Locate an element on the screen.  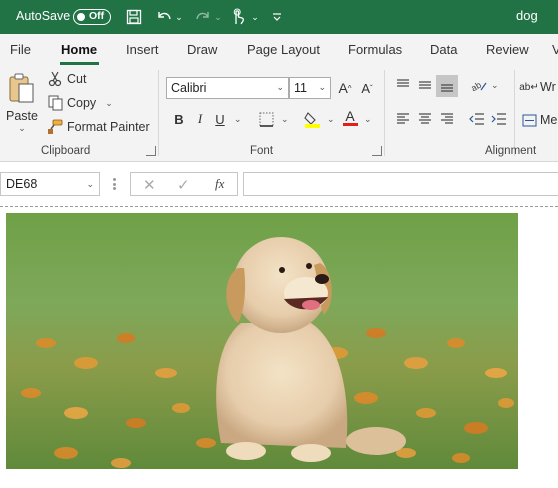
tab-review: Review is located at coordinates (507, 49).